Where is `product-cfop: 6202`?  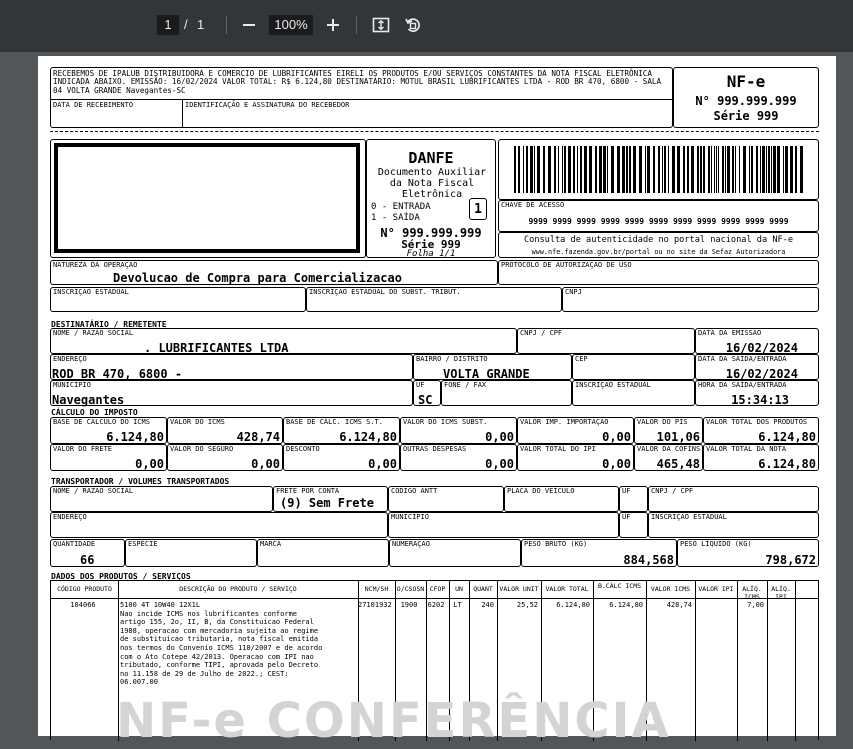 product-cfop: 6202 is located at coordinates (436, 605).